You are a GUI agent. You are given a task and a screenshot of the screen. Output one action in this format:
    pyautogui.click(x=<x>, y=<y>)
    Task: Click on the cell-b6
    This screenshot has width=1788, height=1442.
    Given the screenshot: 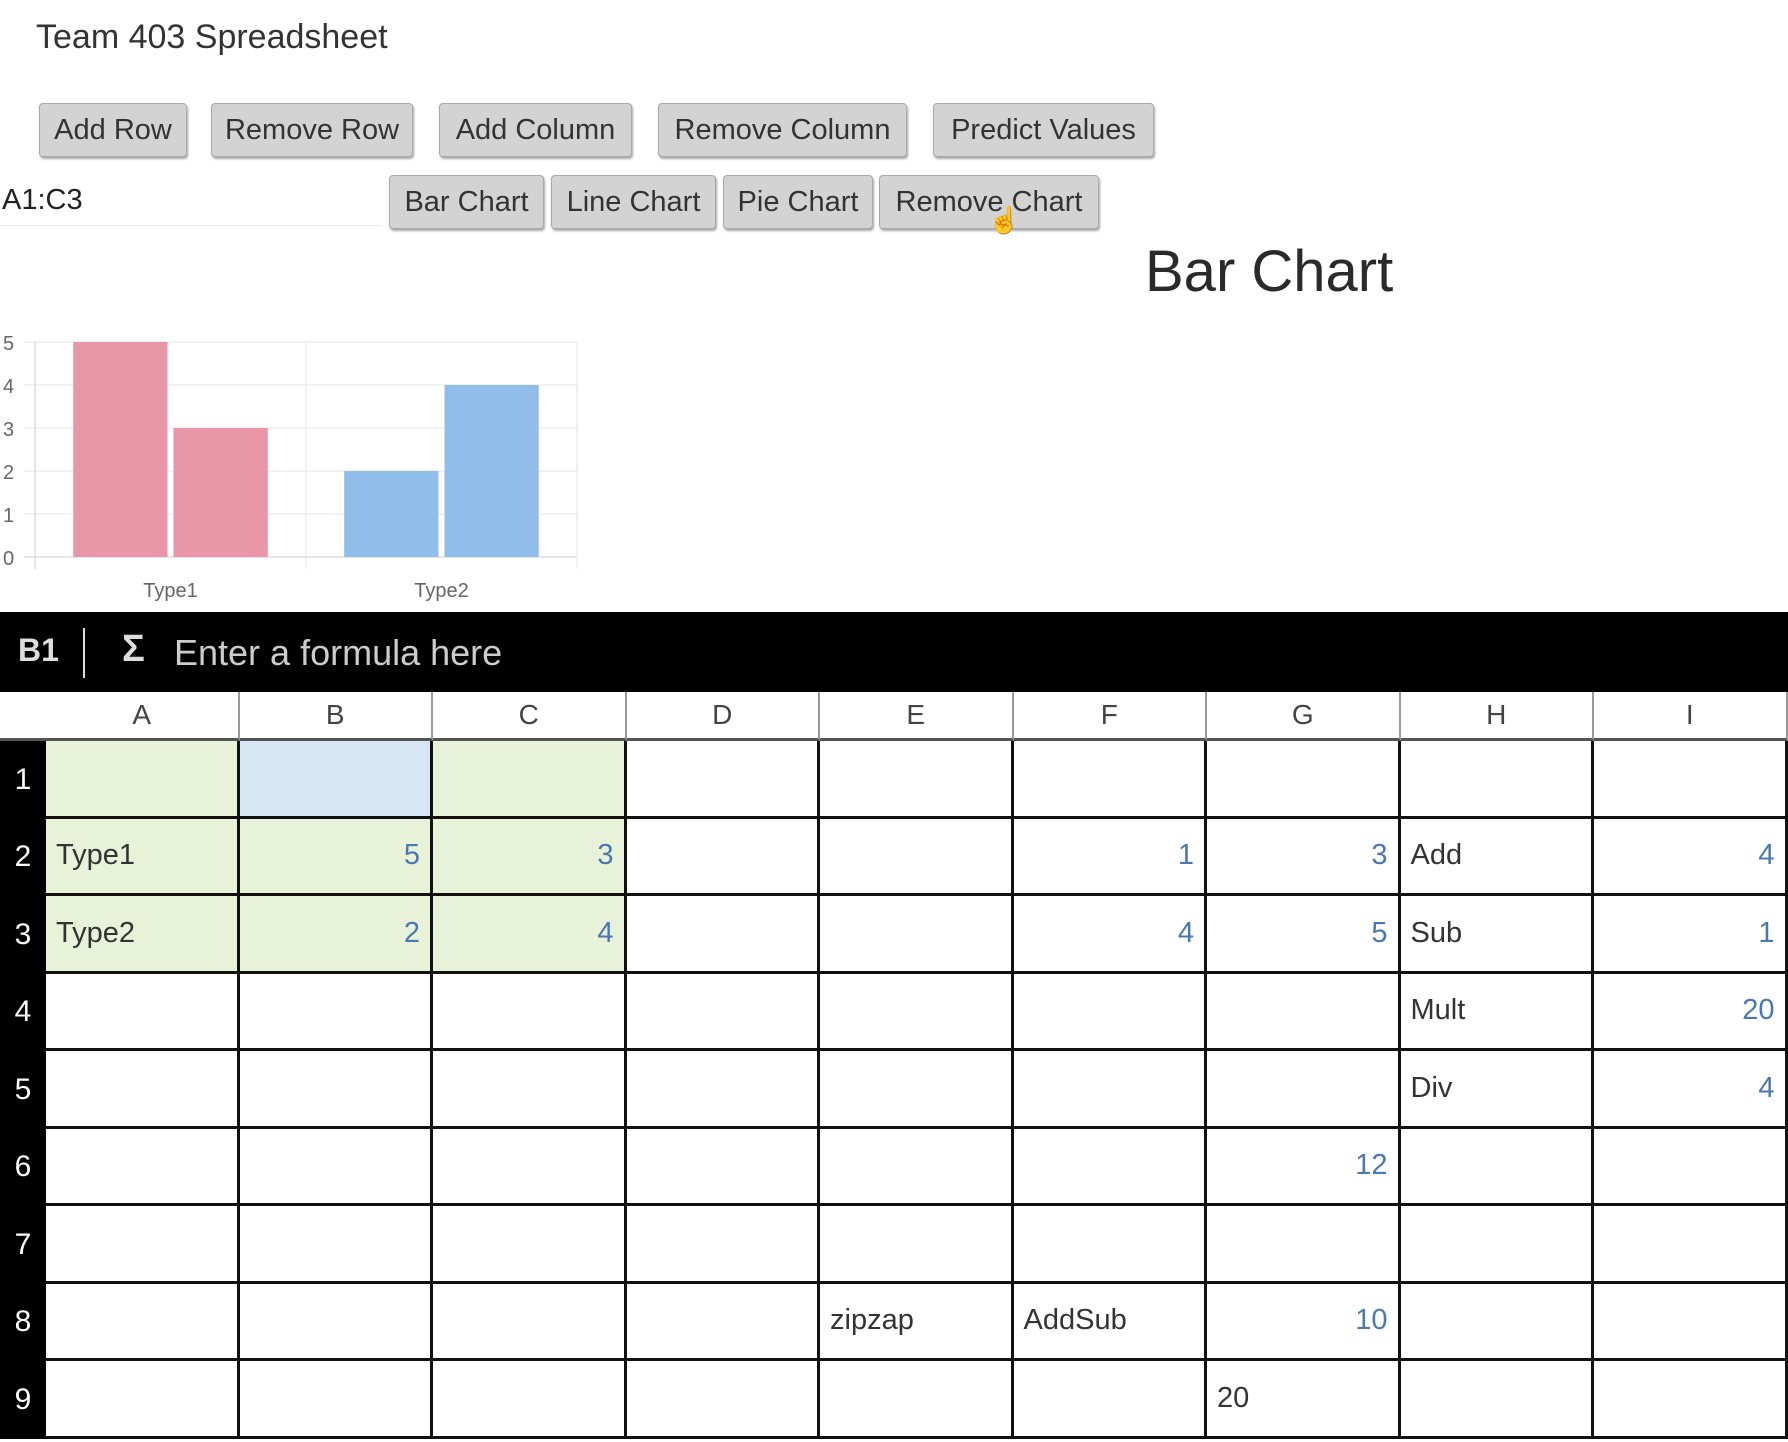 What is the action you would take?
    pyautogui.click(x=336, y=1167)
    